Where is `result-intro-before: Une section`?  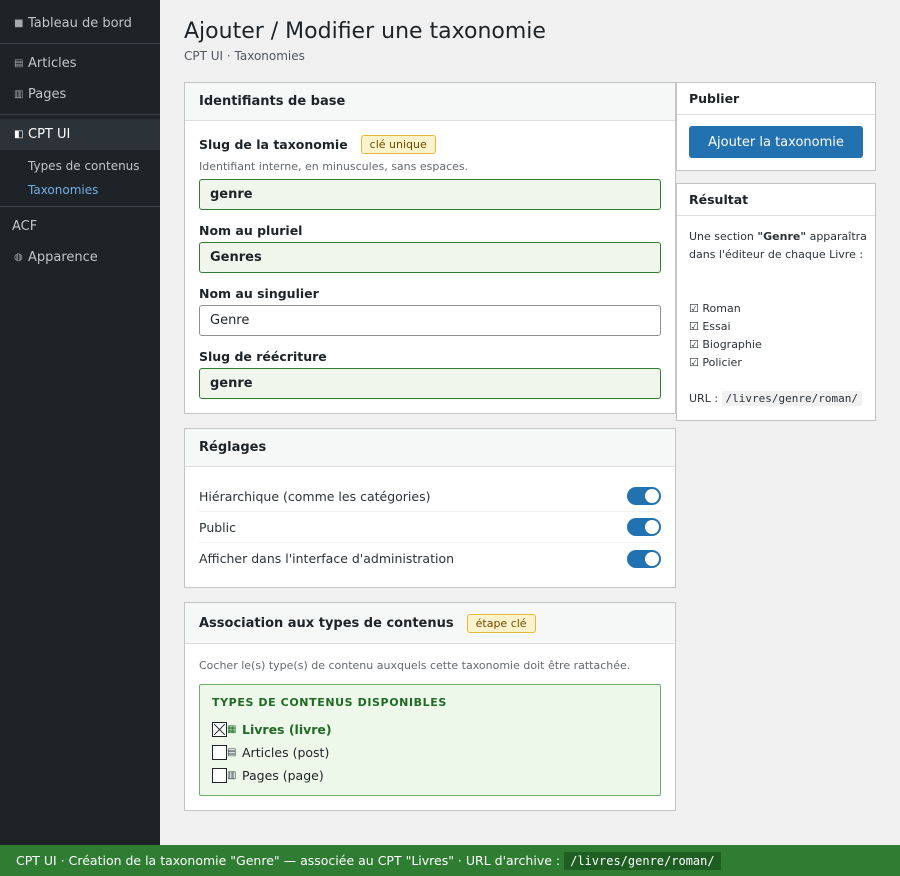
result-intro-before: Une section is located at coordinates (721, 236).